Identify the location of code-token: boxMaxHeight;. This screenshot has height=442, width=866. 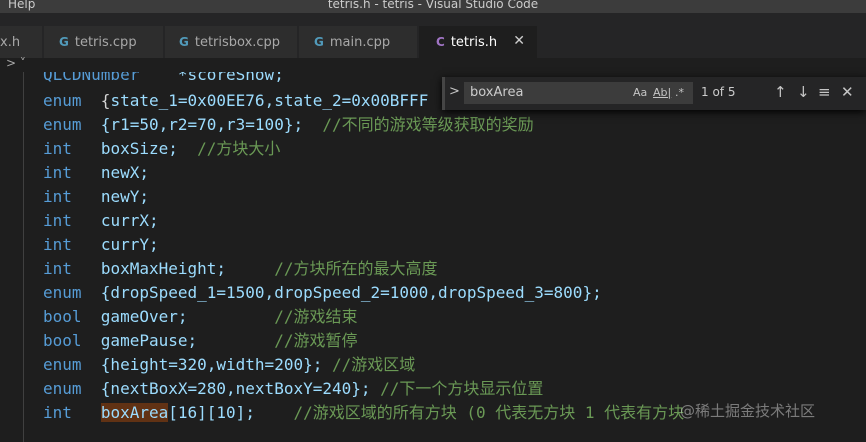
(163, 268).